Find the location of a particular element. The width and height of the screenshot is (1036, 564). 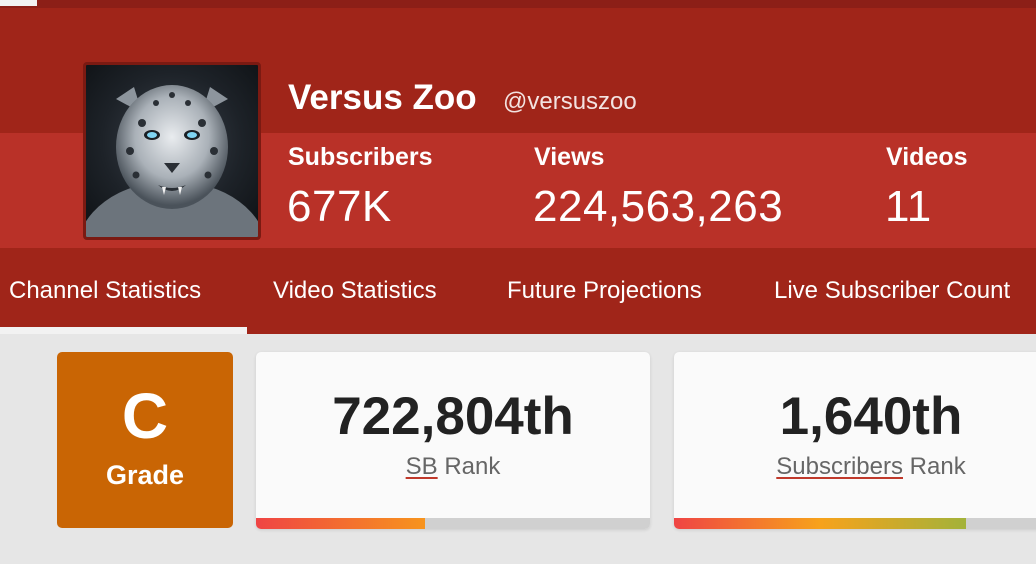

grade-card: C Grade is located at coordinates (145, 440).